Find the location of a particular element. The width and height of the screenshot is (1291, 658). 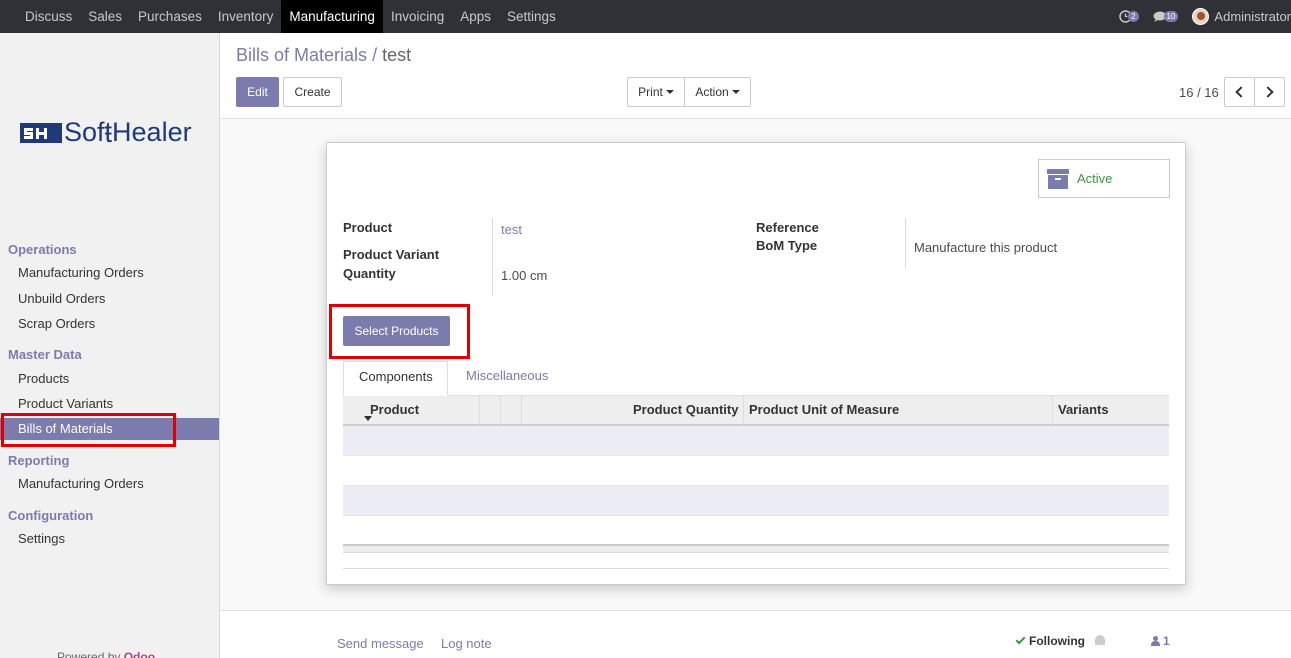

print-dropdown: Print is located at coordinates (656, 92).